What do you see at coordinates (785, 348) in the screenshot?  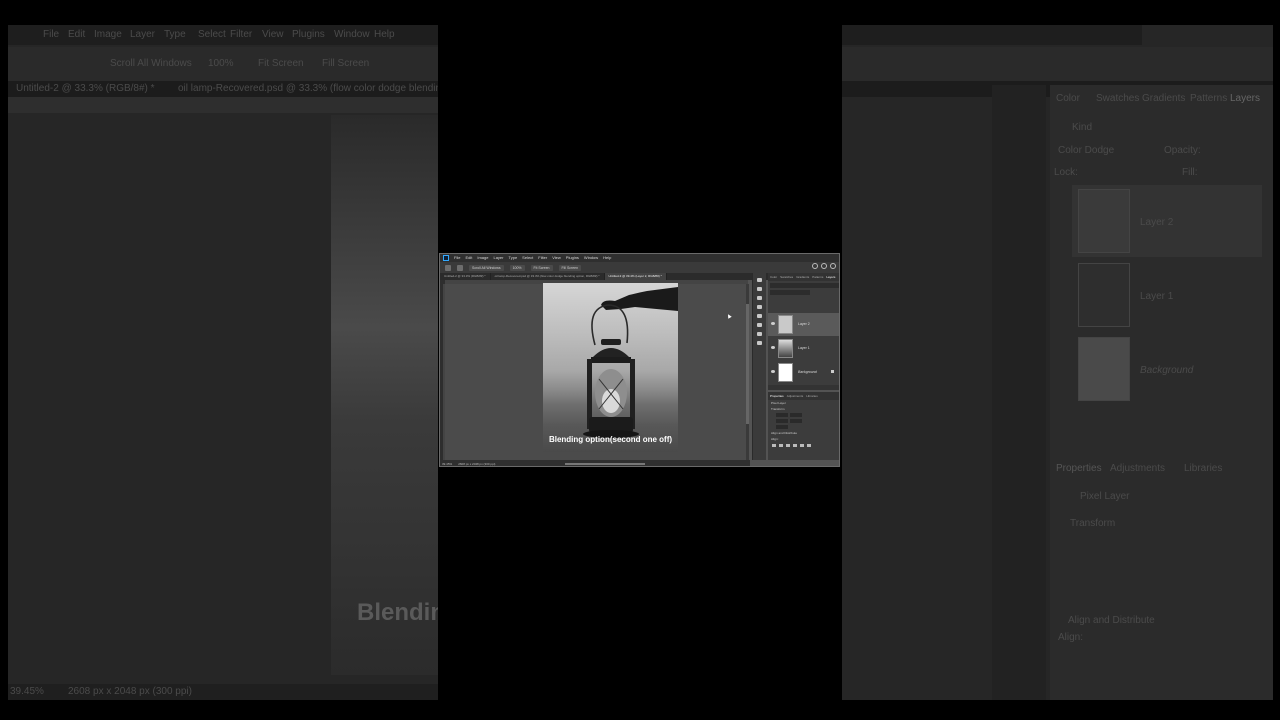 I see `layer-thumbnail` at bounding box center [785, 348].